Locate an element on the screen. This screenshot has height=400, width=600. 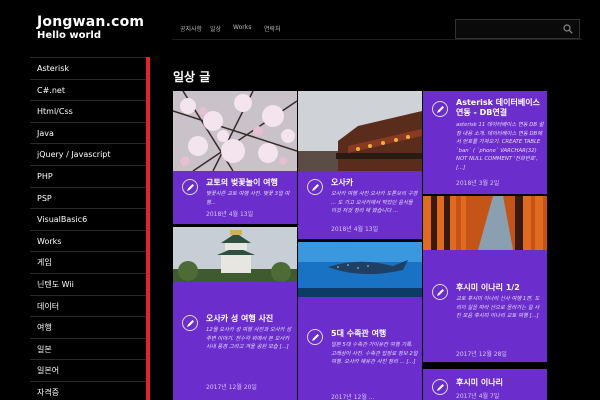
sidebar-item-php: PHP is located at coordinates (90, 177).